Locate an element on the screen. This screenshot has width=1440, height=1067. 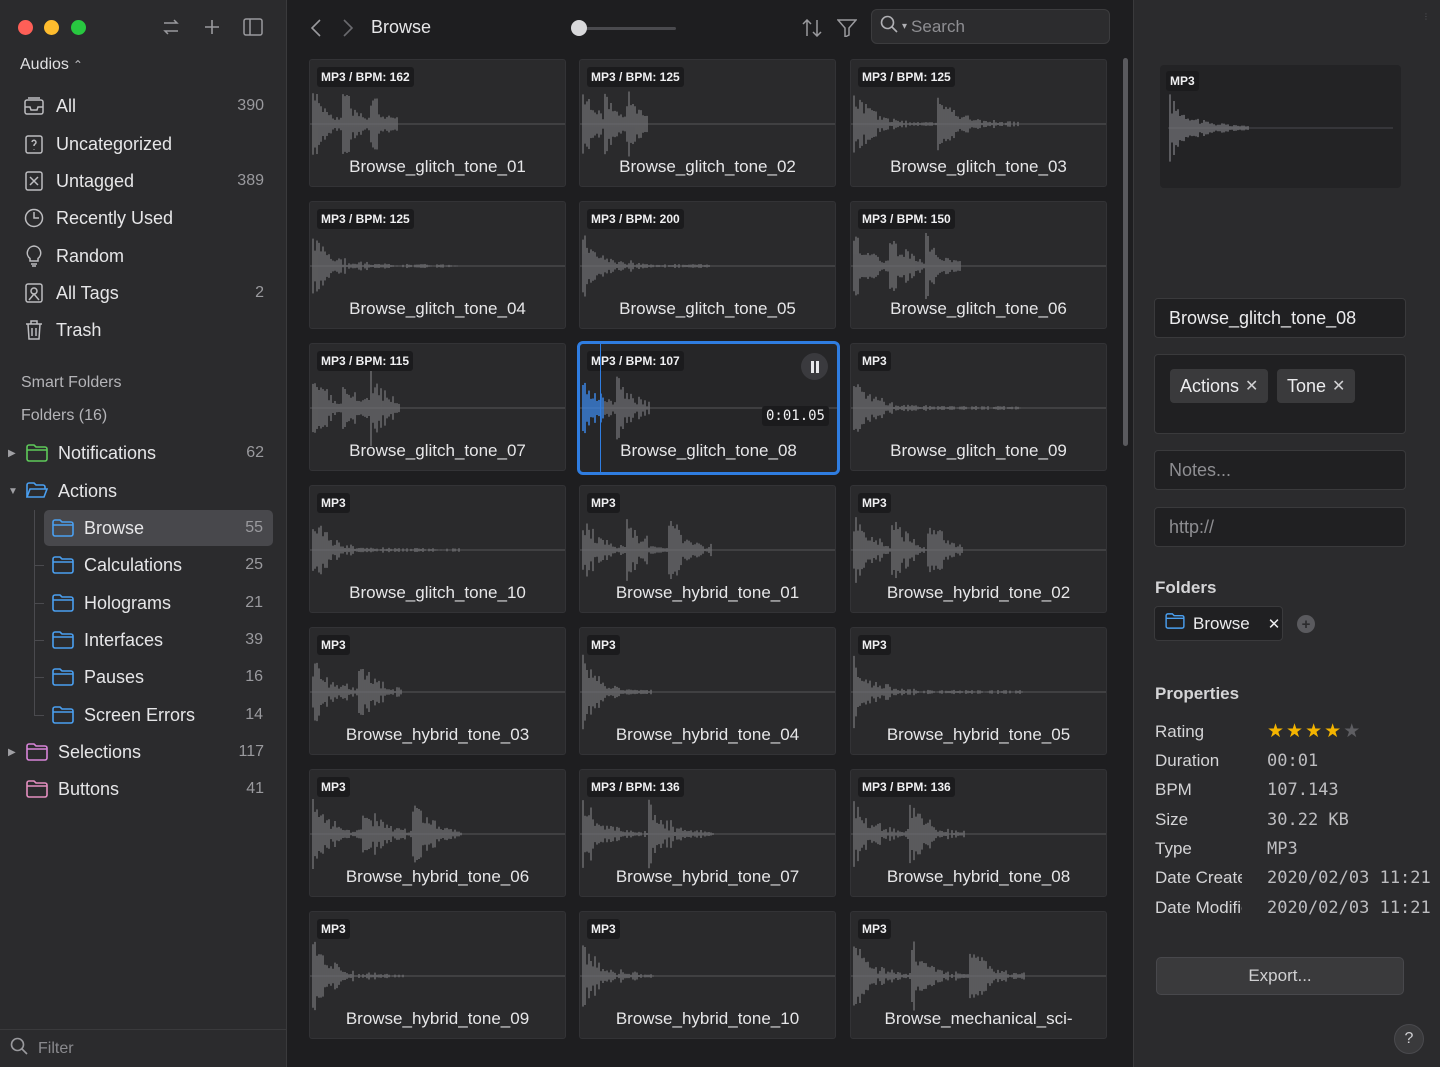
search-box: ▾ is located at coordinates (990, 26).